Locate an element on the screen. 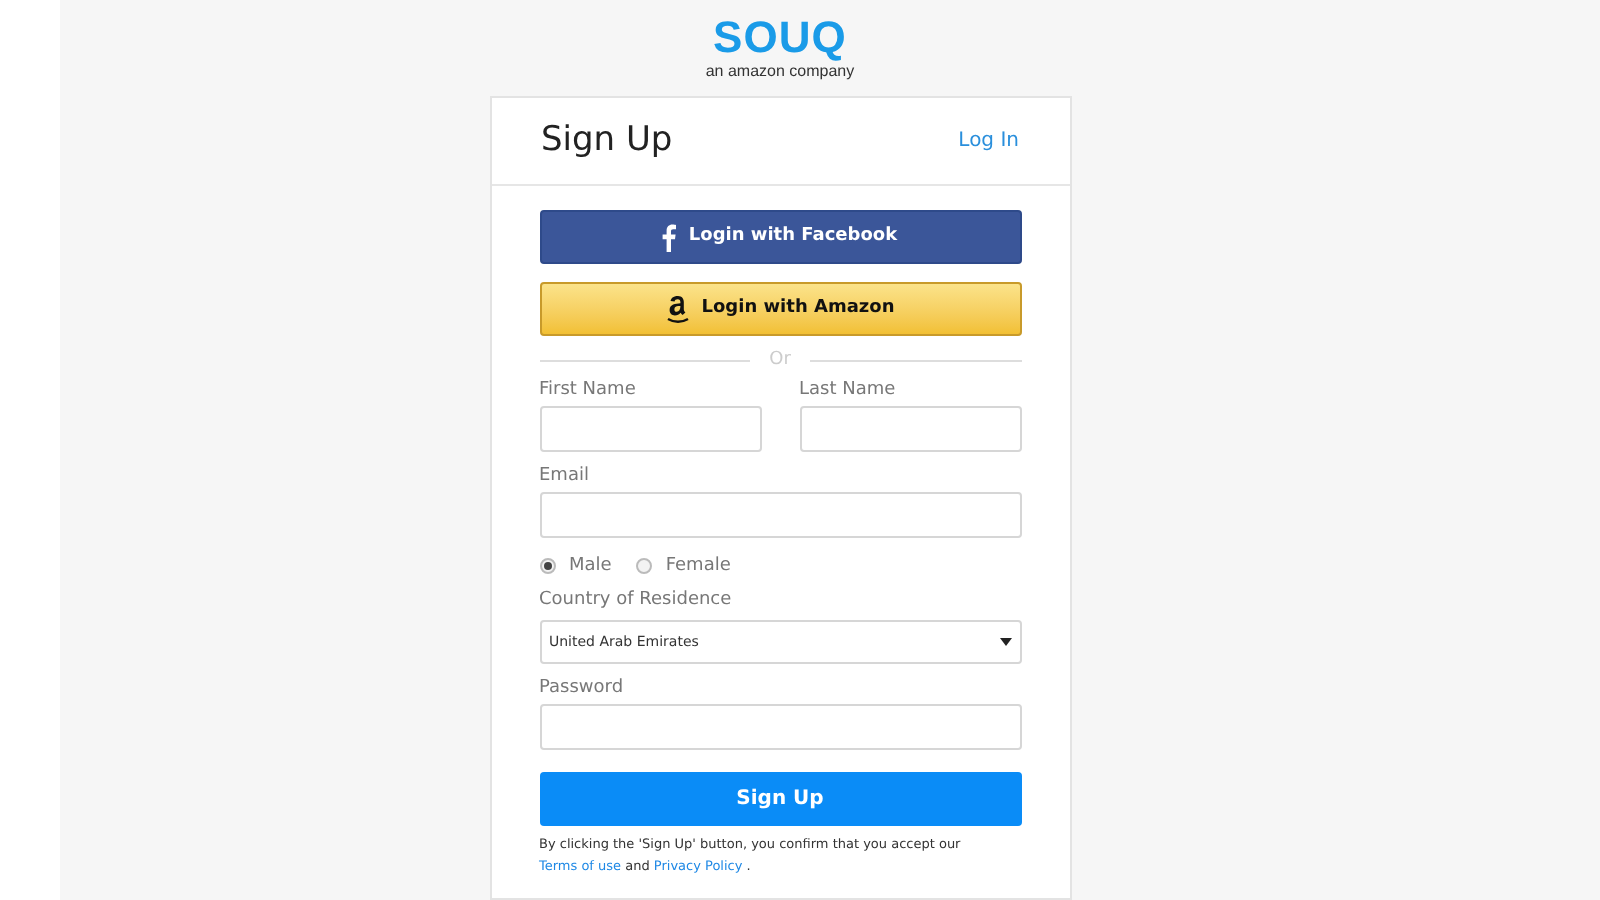 The image size is (1600, 900). field-label: Email is located at coordinates (565, 475).